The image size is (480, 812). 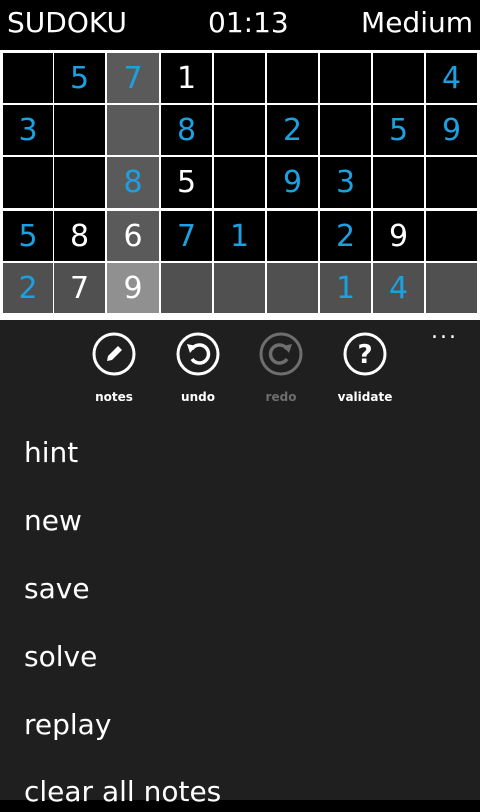 What do you see at coordinates (79, 236) in the screenshot?
I see `cell-r4-c2: 8` at bounding box center [79, 236].